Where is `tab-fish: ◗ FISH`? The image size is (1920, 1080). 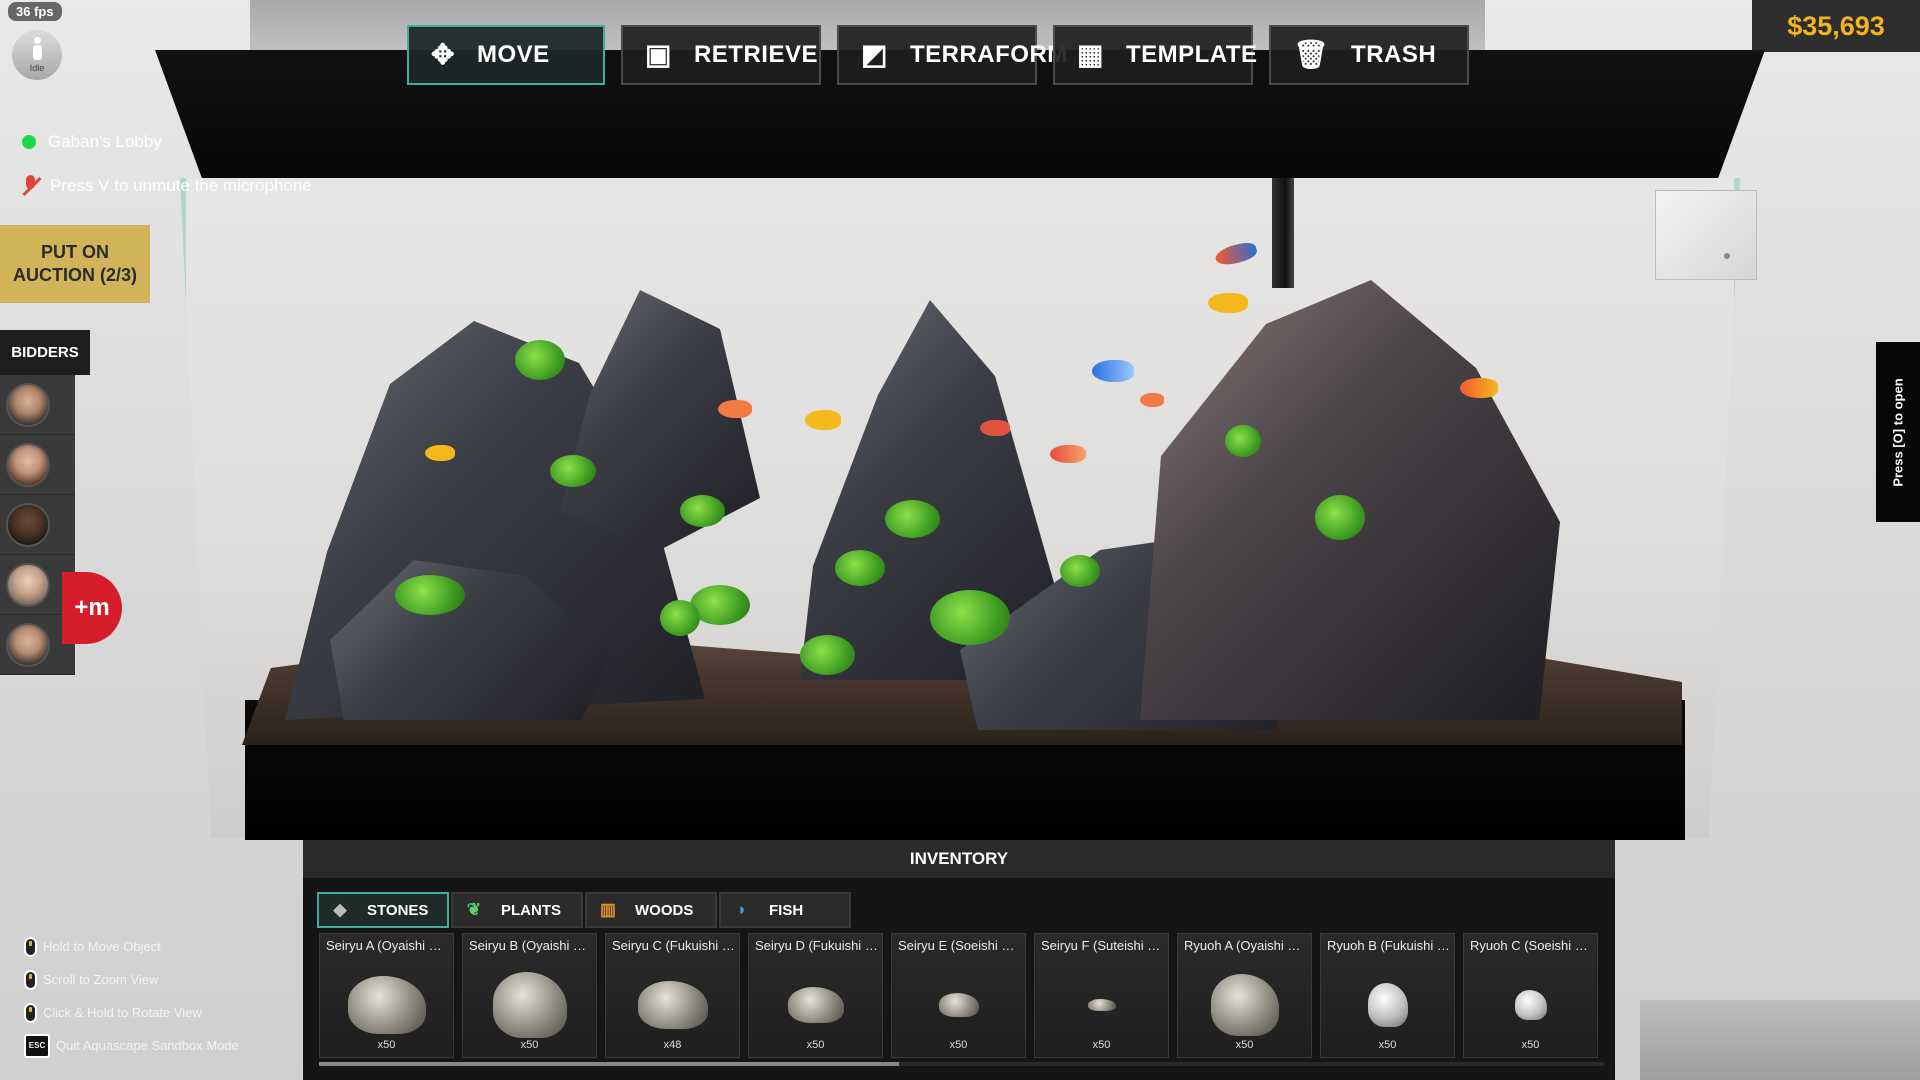 tab-fish: ◗ FISH is located at coordinates (785, 910).